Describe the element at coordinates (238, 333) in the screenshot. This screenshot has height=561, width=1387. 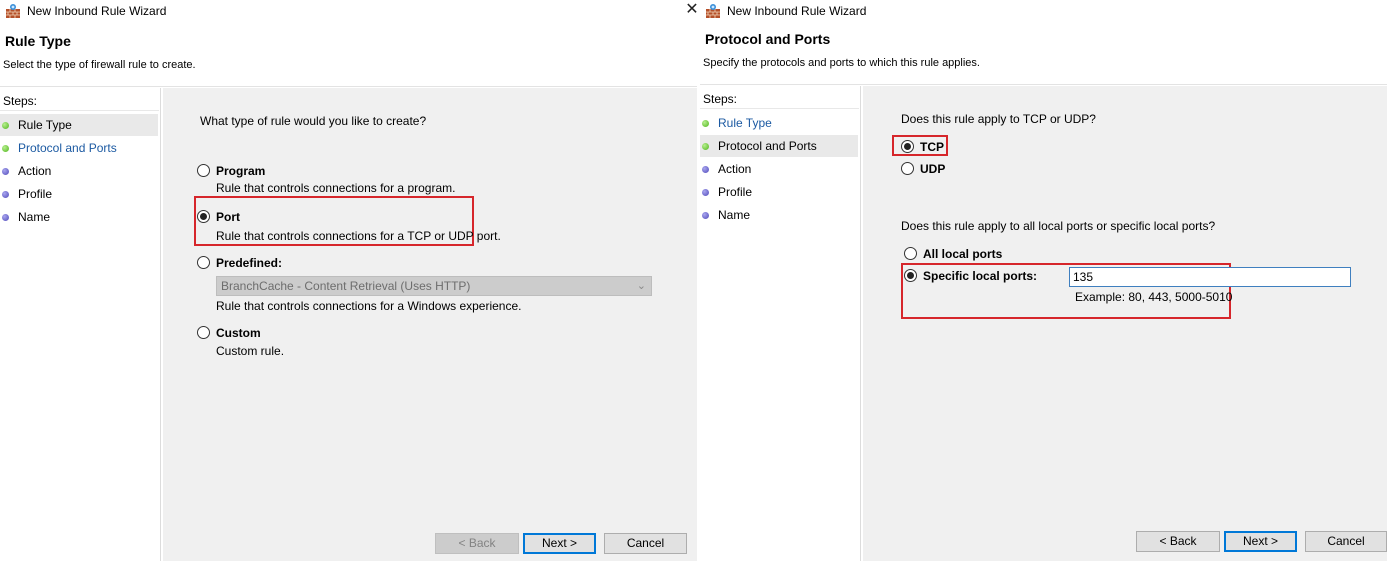
I see `custom-label: Custom` at that location.